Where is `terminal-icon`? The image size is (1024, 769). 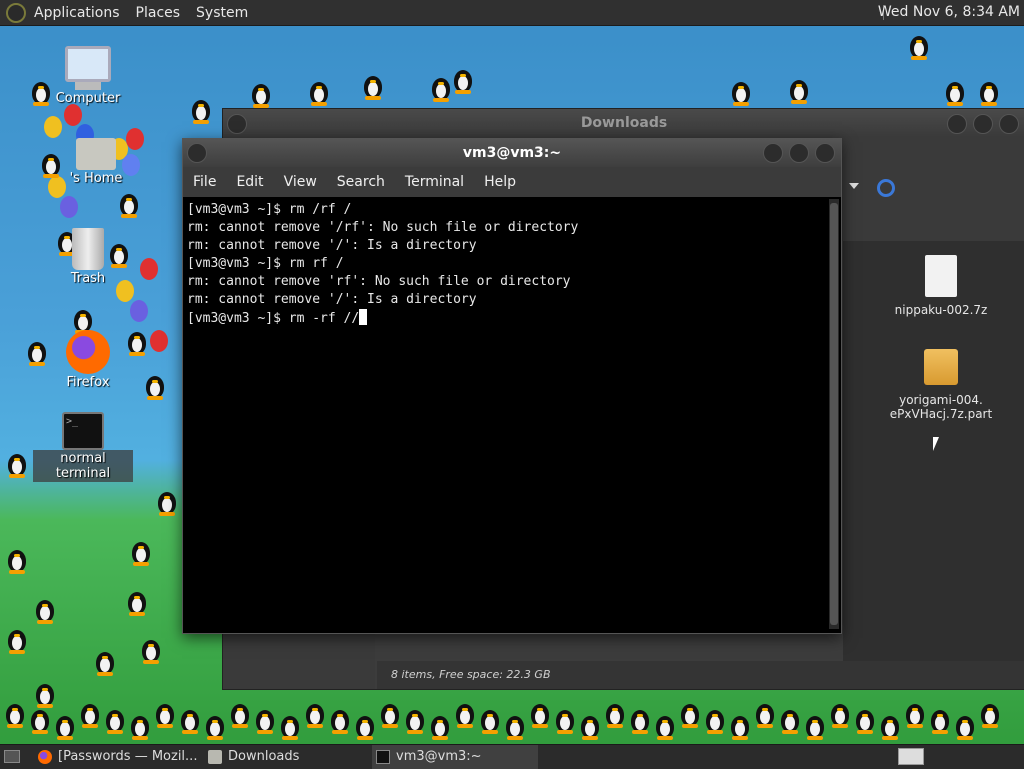 terminal-icon is located at coordinates (383, 757).